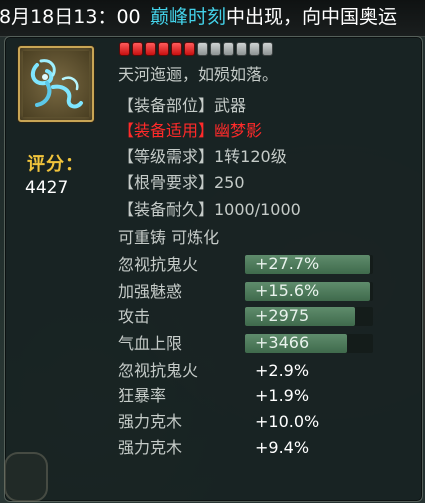  What do you see at coordinates (70, 17) in the screenshot?
I see `ticker-text-time: 8月18日13：00` at bounding box center [70, 17].